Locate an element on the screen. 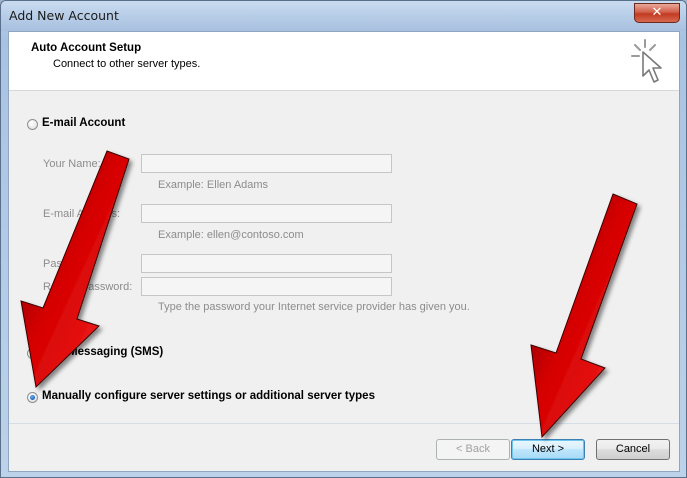  sms-radio is located at coordinates (32, 353).